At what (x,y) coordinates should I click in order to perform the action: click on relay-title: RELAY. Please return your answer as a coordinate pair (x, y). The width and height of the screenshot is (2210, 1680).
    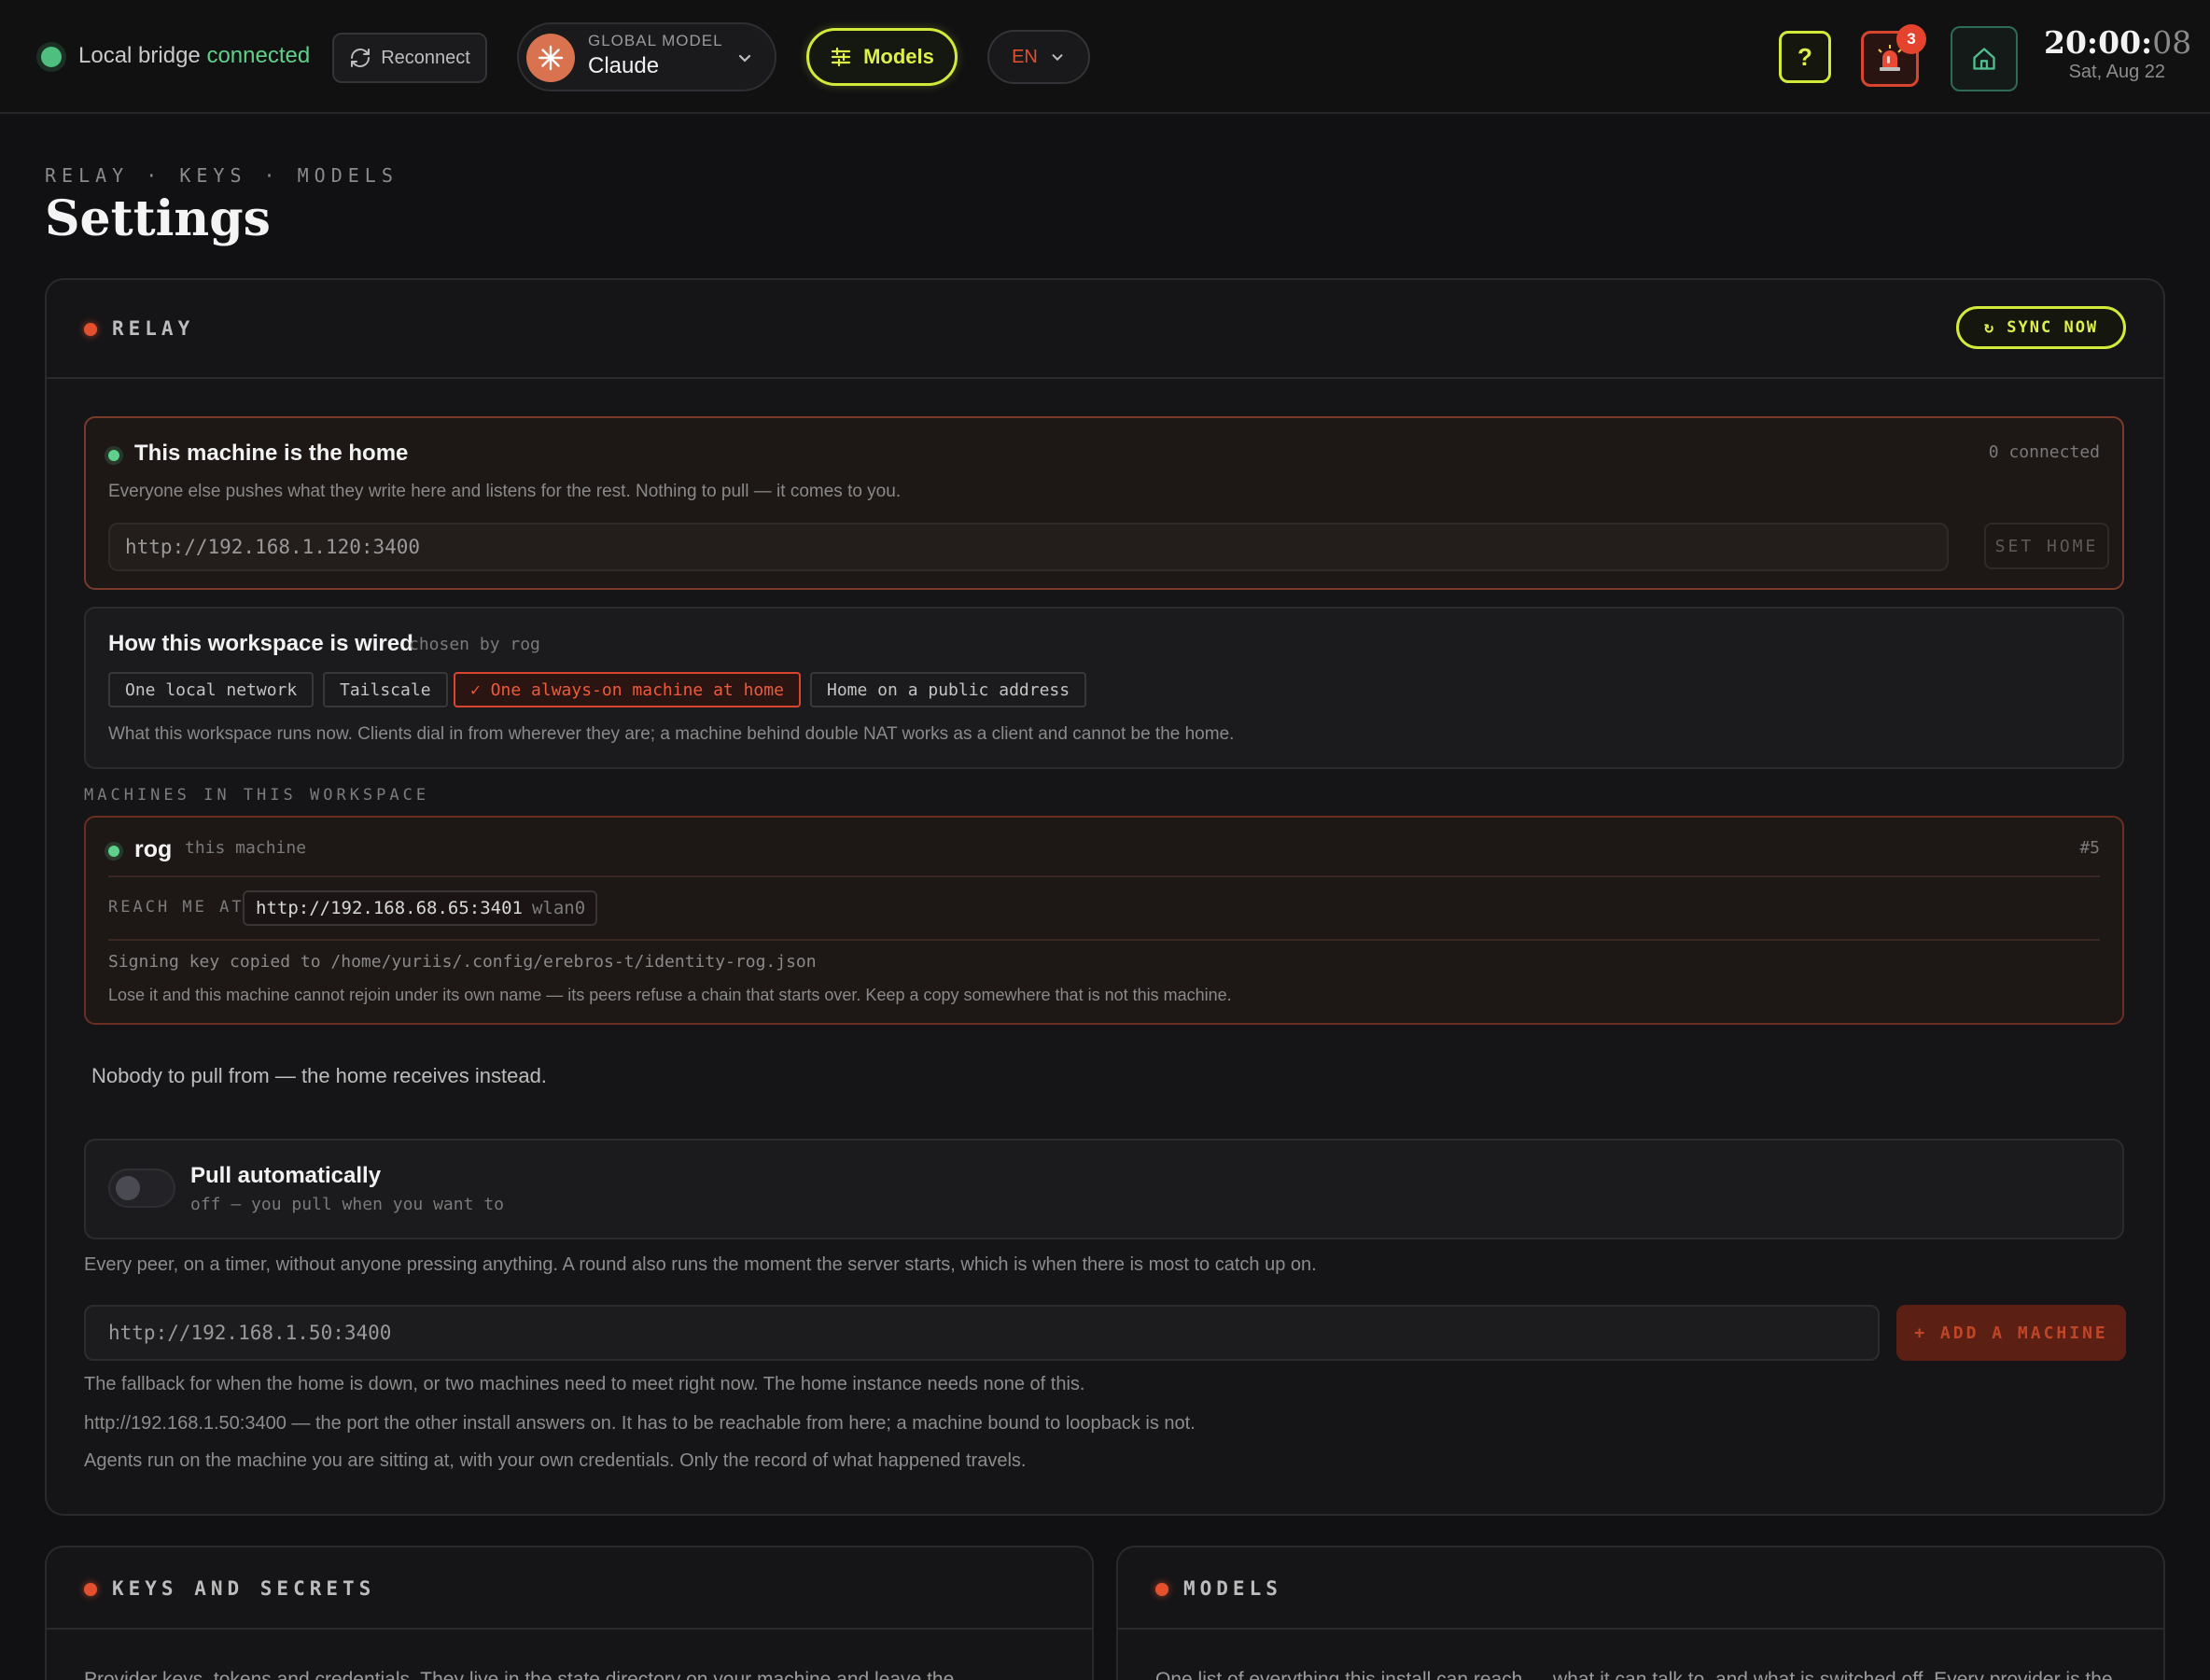
    Looking at the image, I should click on (153, 328).